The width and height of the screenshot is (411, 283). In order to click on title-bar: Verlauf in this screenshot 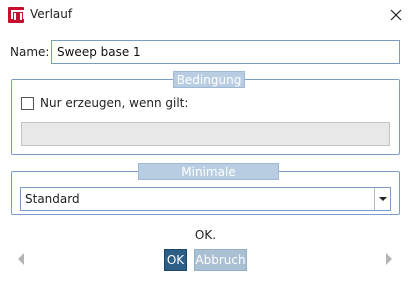, I will do `click(205, 15)`.